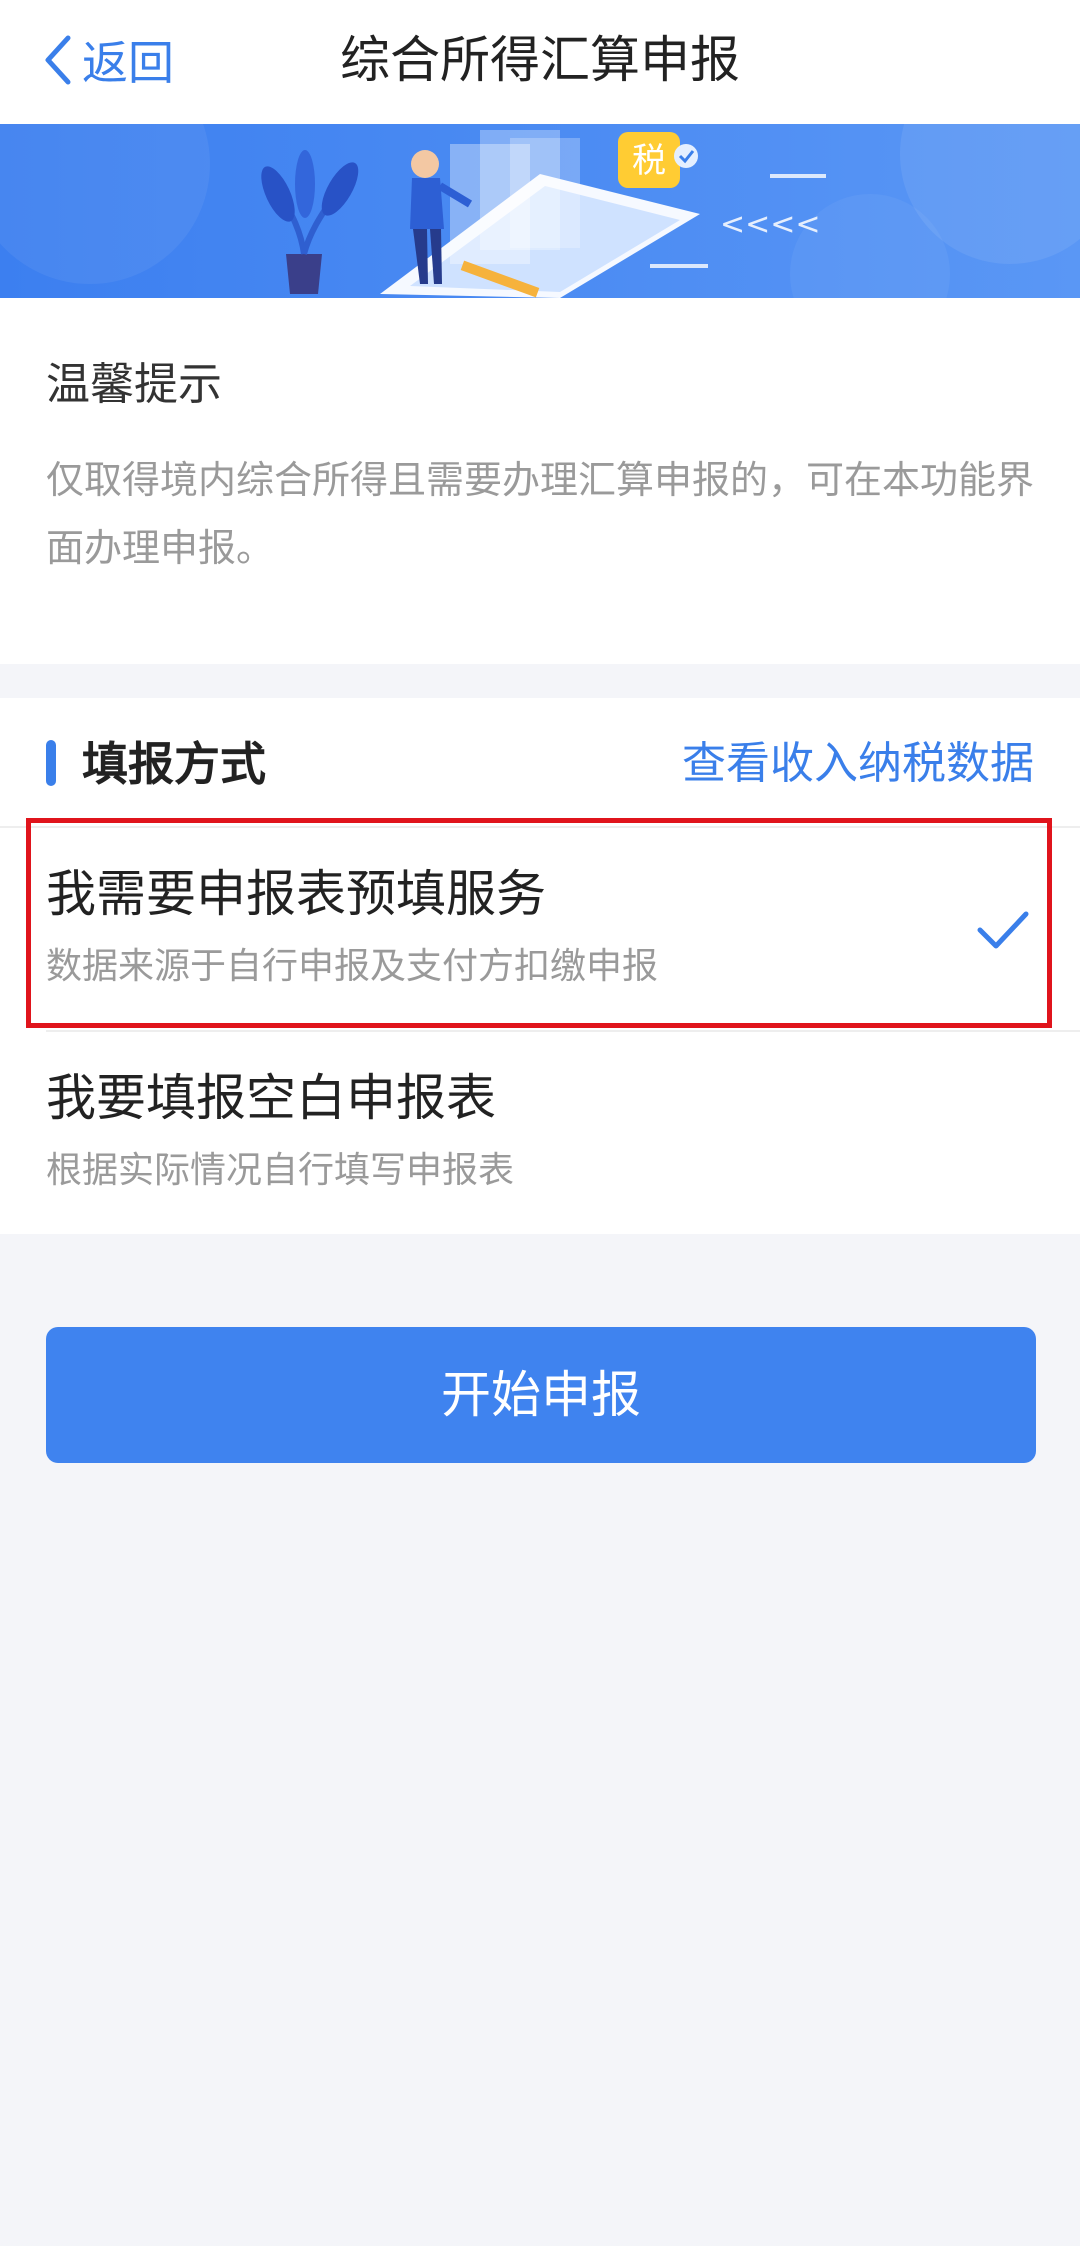 The height and width of the screenshot is (2246, 1080). I want to click on option-label: 我需要申报表预填服务, so click(296, 894).